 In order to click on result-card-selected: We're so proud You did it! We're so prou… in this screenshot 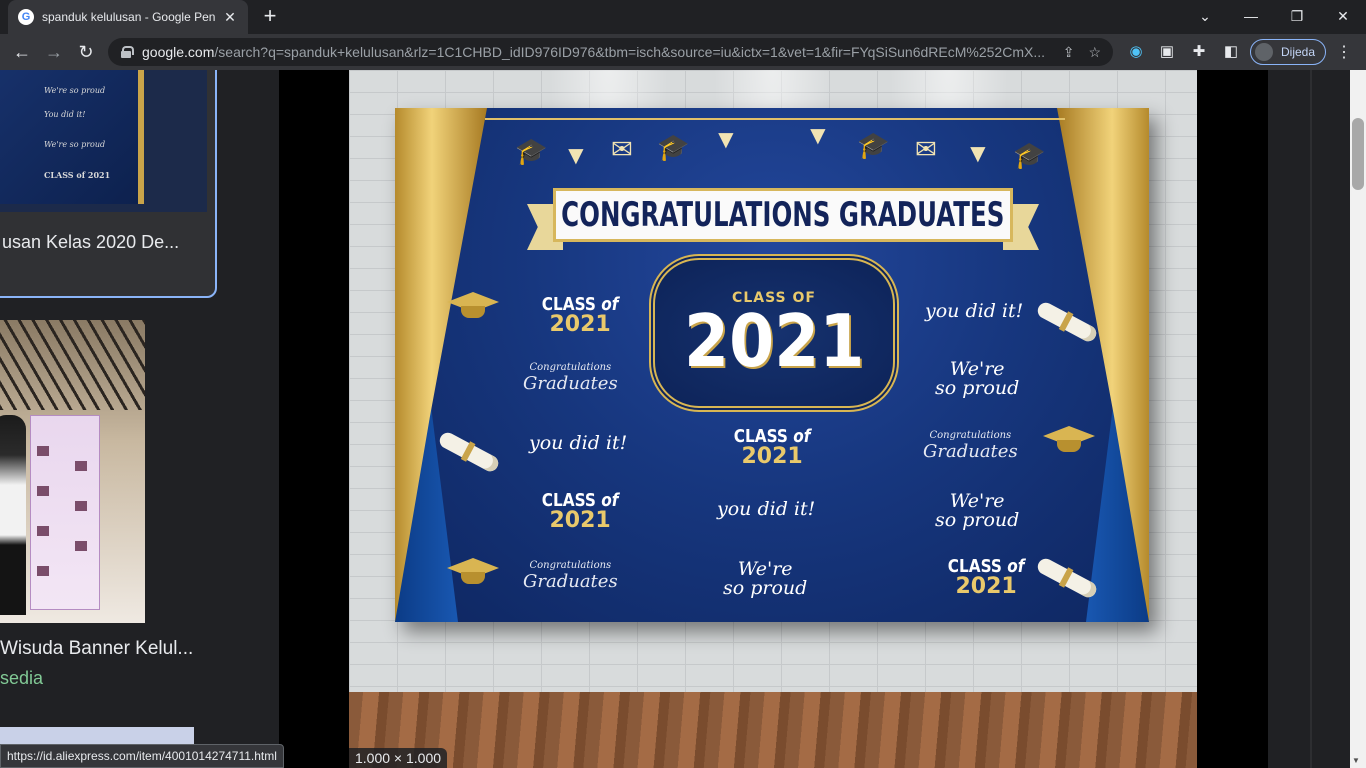, I will do `click(108, 184)`.